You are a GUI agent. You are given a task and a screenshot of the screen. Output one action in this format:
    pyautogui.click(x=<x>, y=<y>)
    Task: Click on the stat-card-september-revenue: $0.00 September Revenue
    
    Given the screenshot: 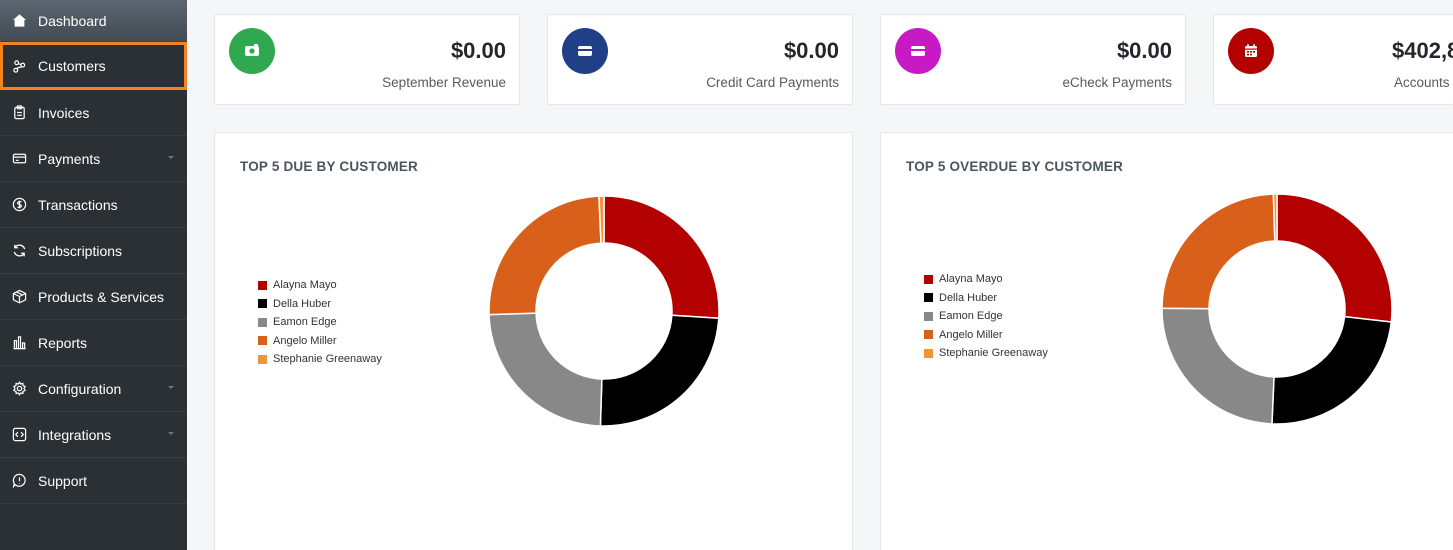 What is the action you would take?
    pyautogui.click(x=367, y=59)
    